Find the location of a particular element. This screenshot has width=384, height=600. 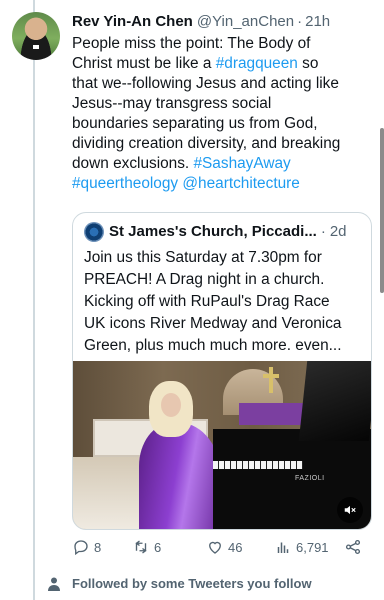

tweet-text-line: that we--following Jesus and acting like is located at coordinates (222, 84).